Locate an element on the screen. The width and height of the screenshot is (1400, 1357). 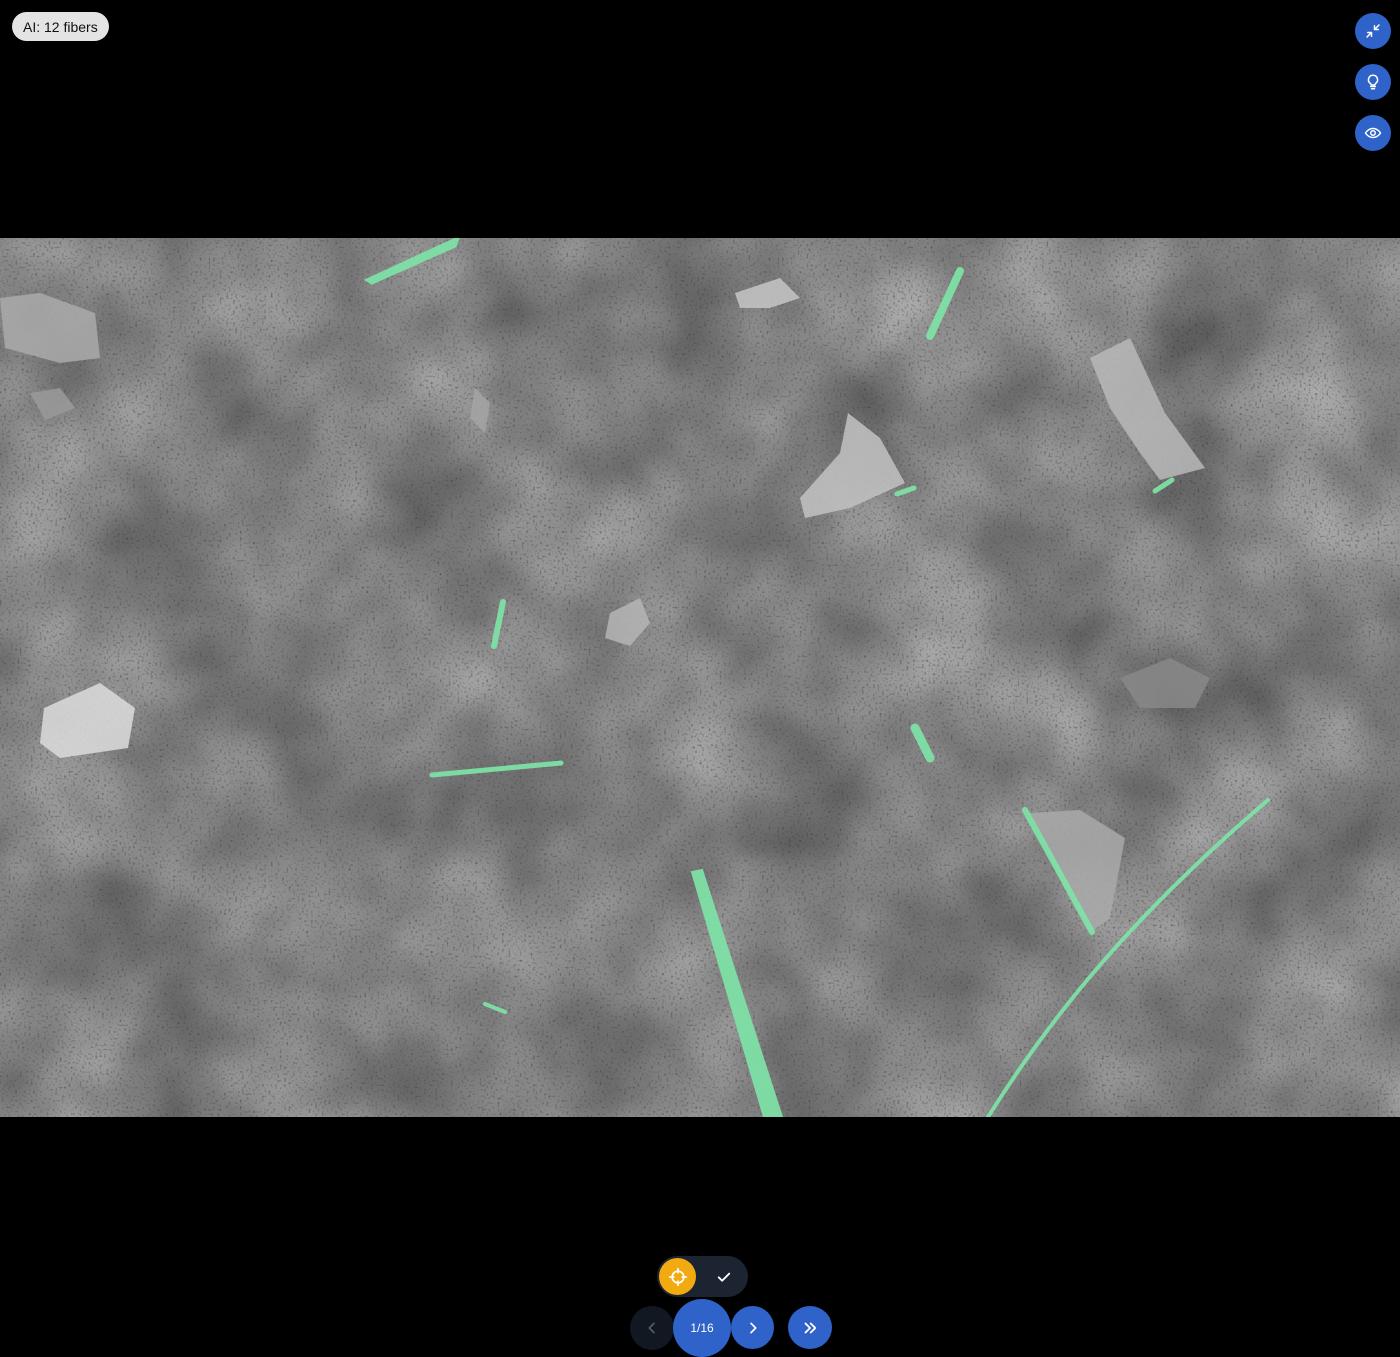
hint-button is located at coordinates (1373, 82).